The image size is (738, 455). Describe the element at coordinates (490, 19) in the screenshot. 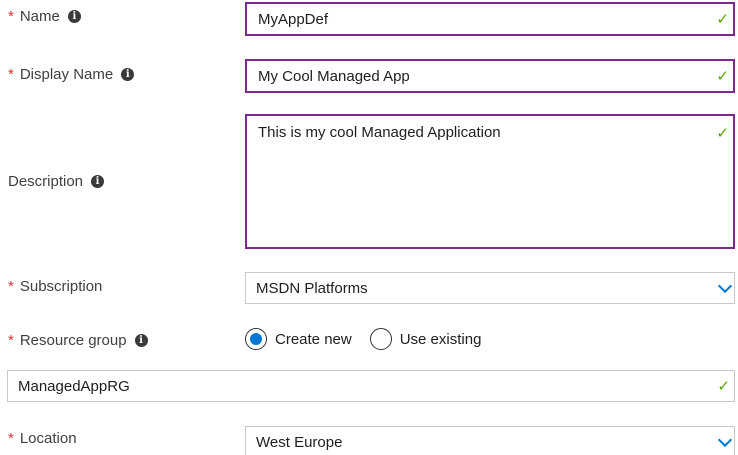

I see `name-input: MyAppDef ✓` at that location.